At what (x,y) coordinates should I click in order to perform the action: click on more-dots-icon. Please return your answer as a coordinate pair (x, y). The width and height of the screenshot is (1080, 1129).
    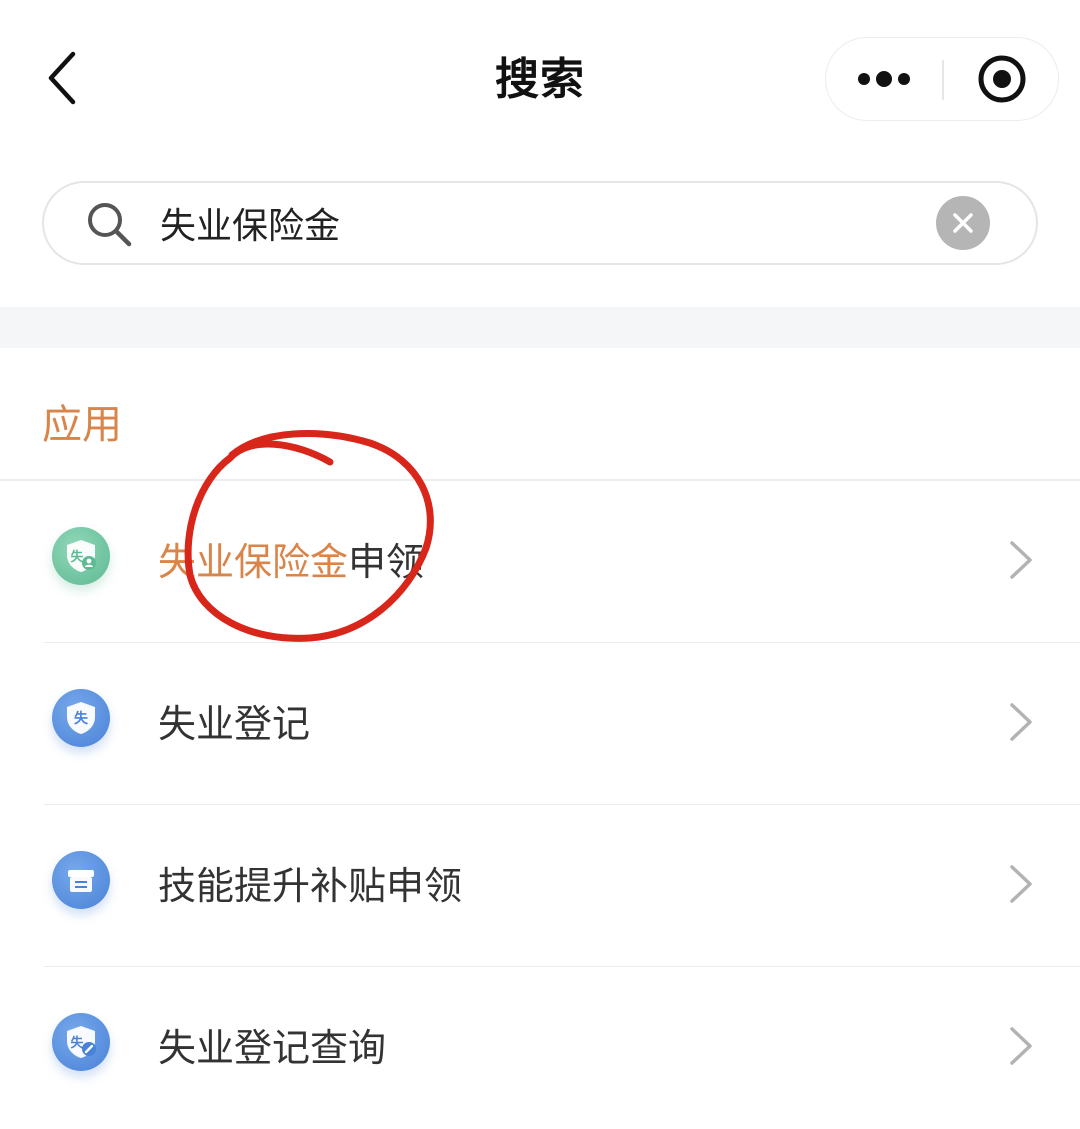
    Looking at the image, I should click on (884, 79).